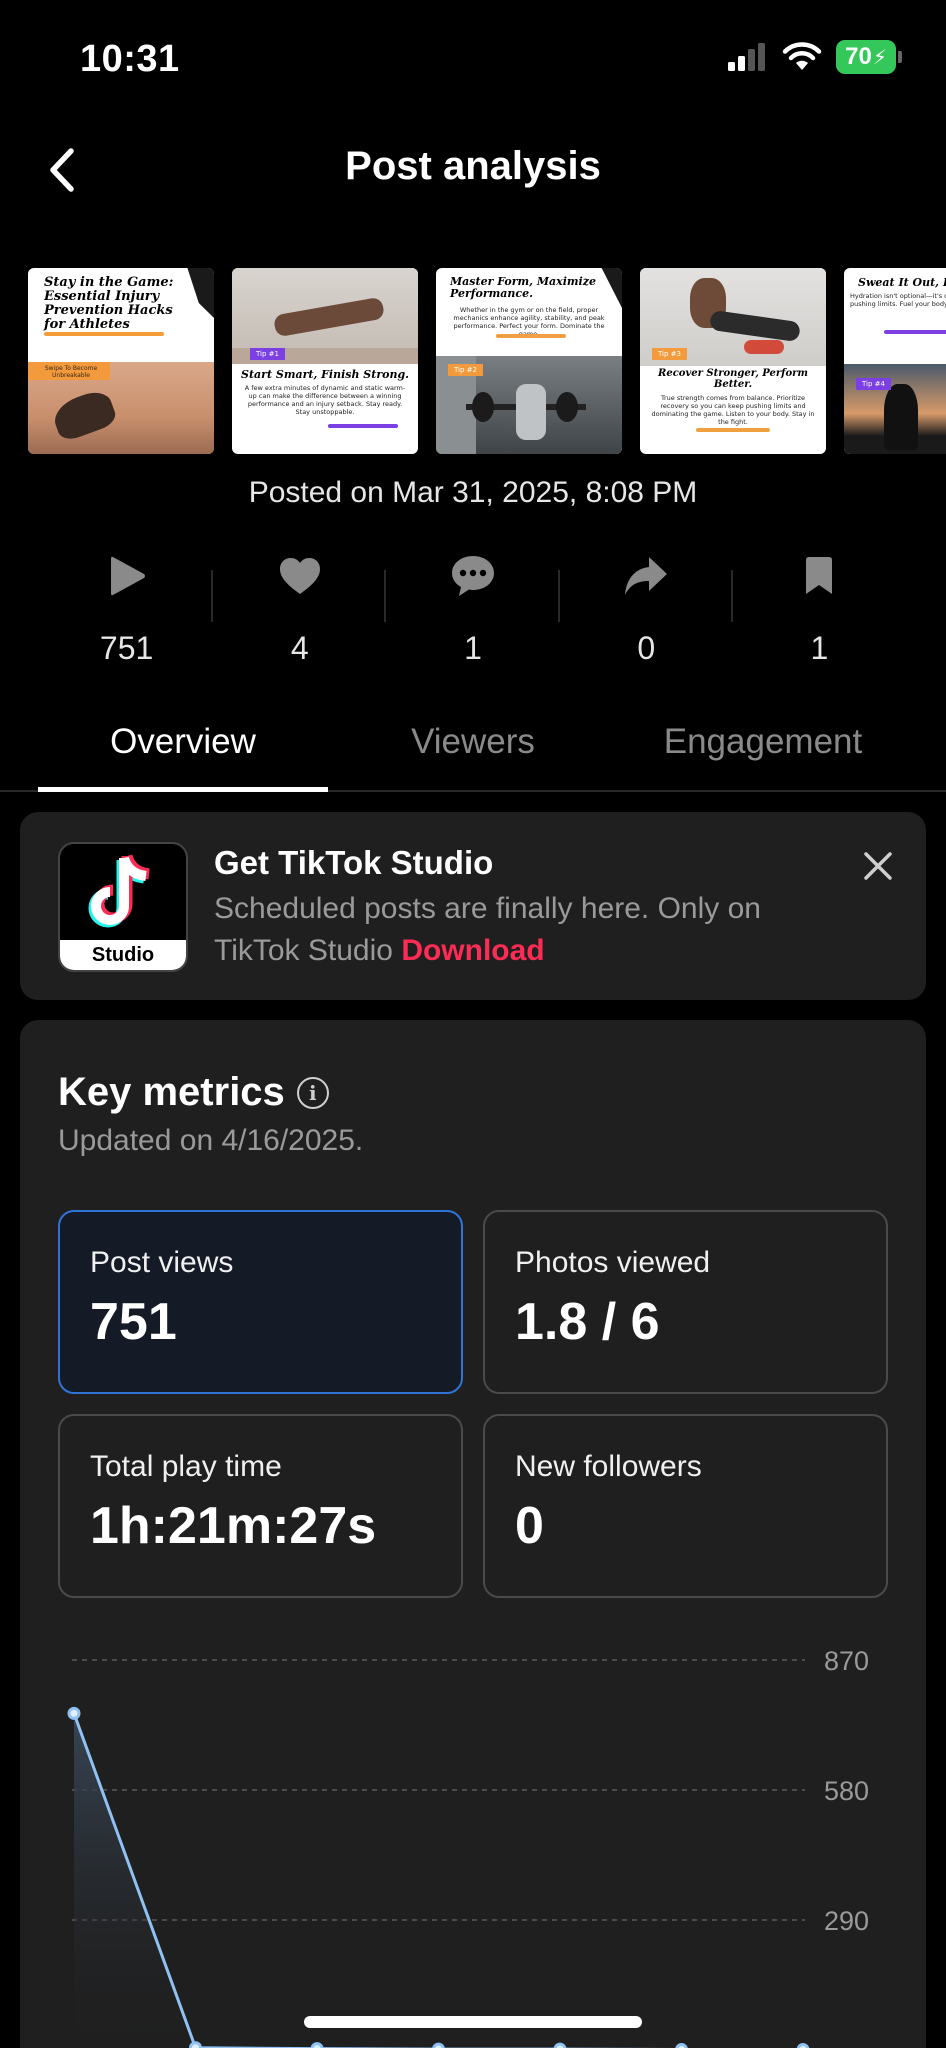  What do you see at coordinates (267, 354) in the screenshot?
I see `tip-badge: Tip #1` at bounding box center [267, 354].